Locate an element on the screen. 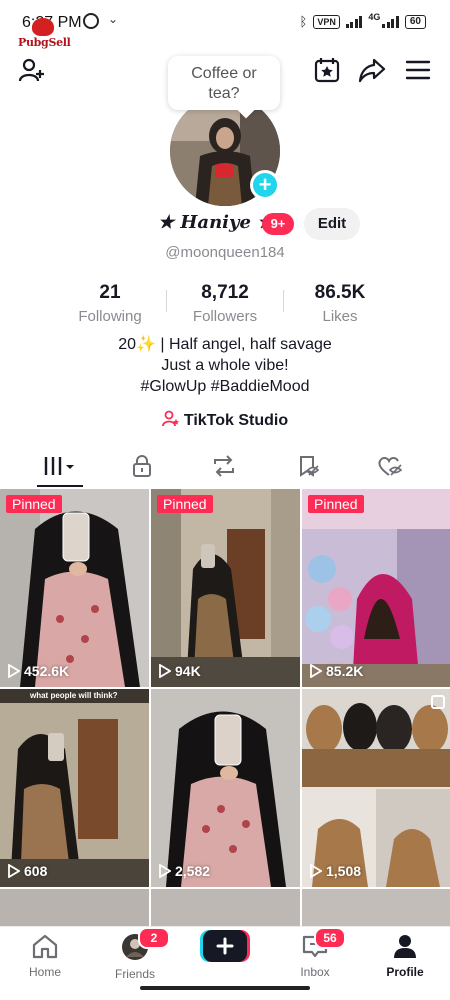  view-count-value: 85.2K is located at coordinates (345, 671).